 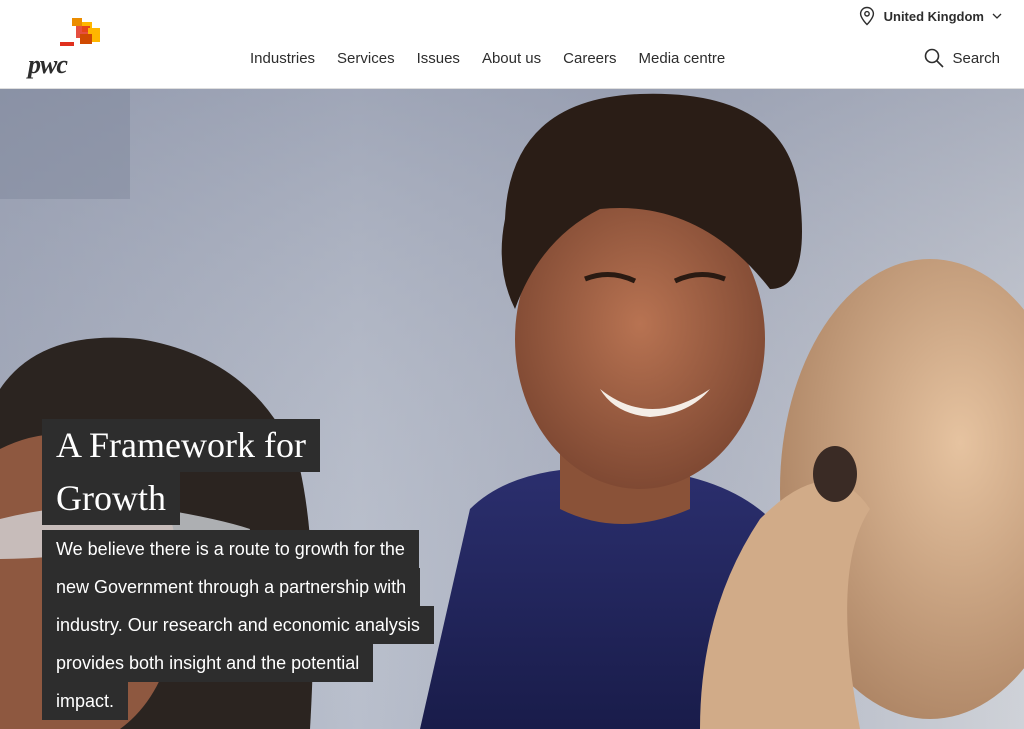 What do you see at coordinates (866, 16) in the screenshot?
I see `location-pin-icon` at bounding box center [866, 16].